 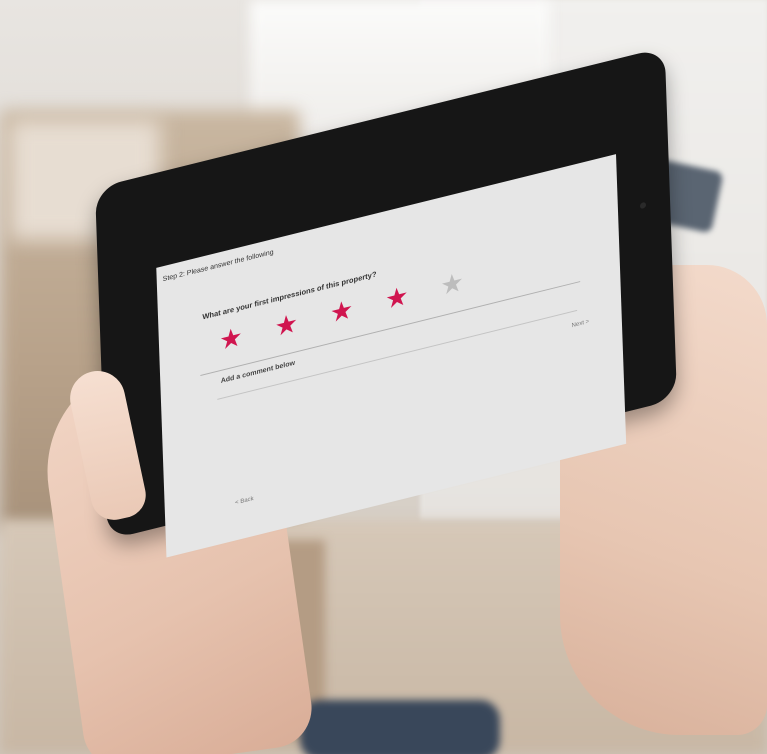 I want to click on back-button: < Back, so click(x=244, y=501).